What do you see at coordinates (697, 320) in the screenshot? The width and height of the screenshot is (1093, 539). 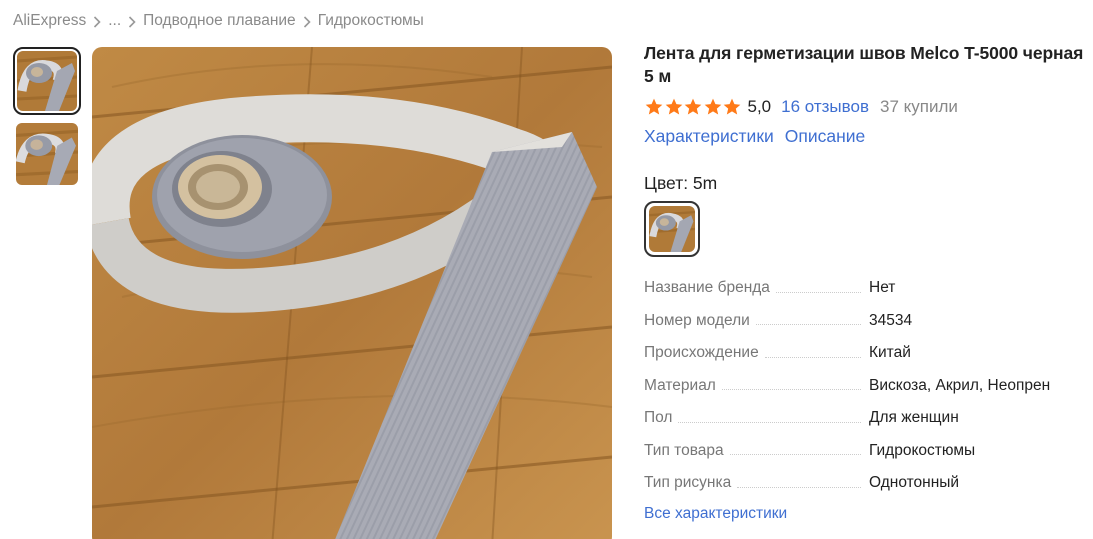 I see `spec-key: Номер модели` at bounding box center [697, 320].